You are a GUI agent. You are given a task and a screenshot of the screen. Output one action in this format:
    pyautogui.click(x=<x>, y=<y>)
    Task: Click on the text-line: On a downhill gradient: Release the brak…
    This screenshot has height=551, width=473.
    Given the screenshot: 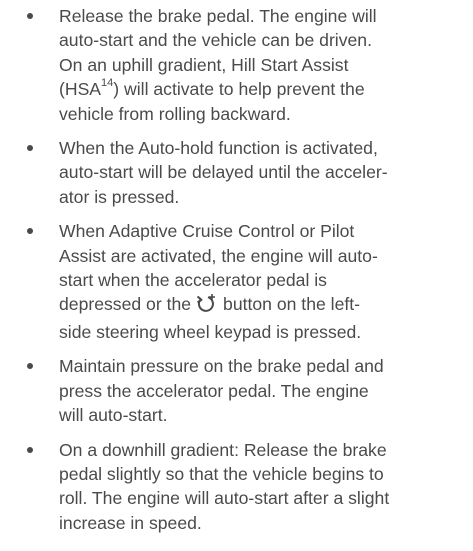 What is the action you would take?
    pyautogui.click(x=223, y=449)
    